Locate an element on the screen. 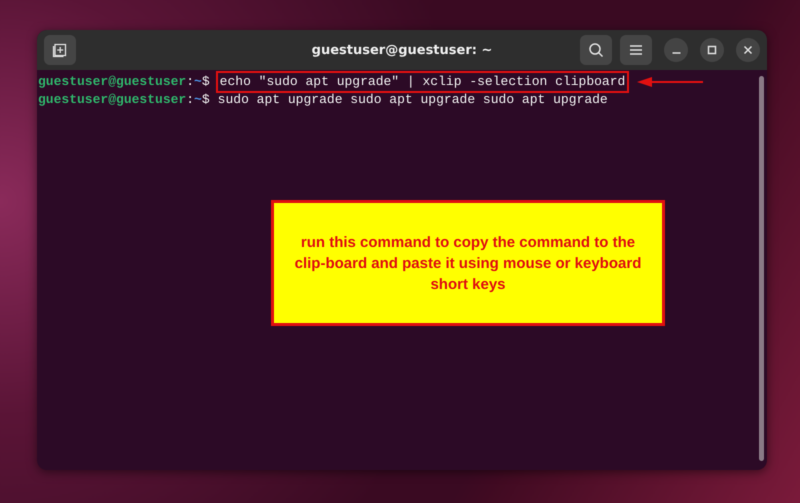 Image resolution: width=800 pixels, height=503 pixels. new-tab-icon is located at coordinates (60, 50).